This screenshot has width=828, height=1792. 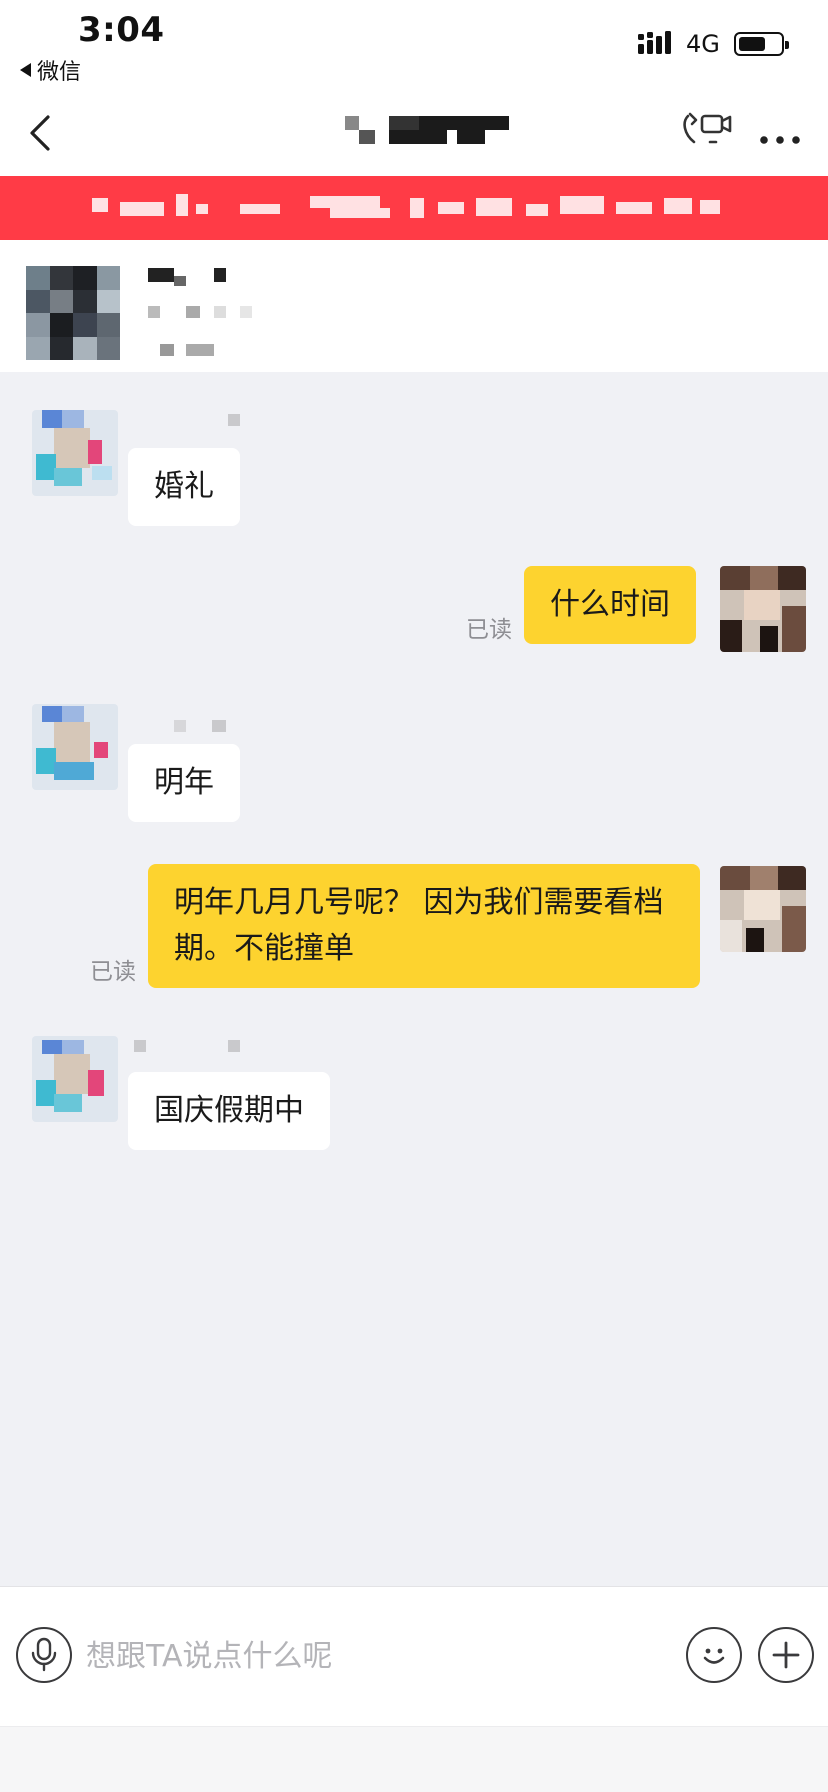 What do you see at coordinates (59, 72) in the screenshot?
I see `back-app-label: 微信` at bounding box center [59, 72].